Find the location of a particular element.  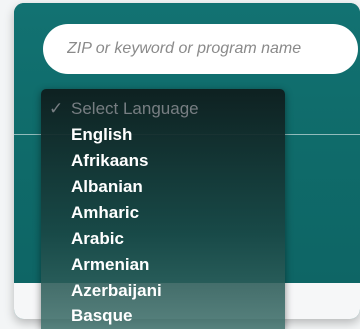

language-option-armenian: Armenian is located at coordinates (163, 265).